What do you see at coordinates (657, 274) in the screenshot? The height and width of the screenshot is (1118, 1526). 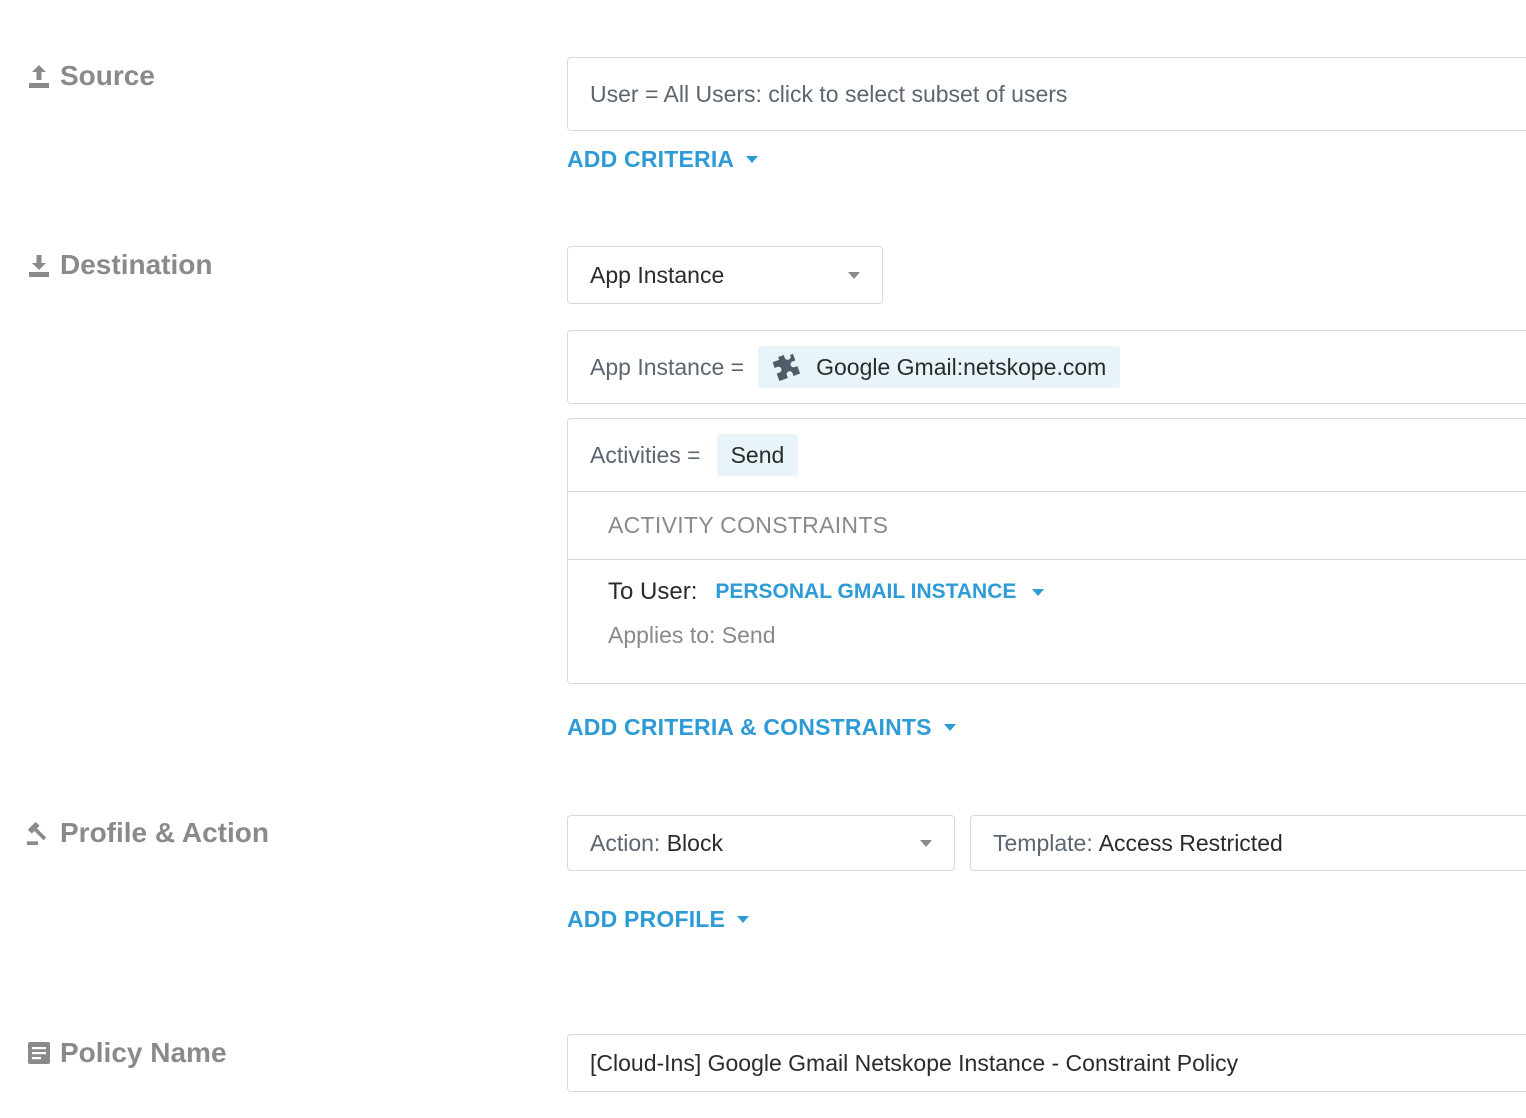 I see `destination-type-value: App Instance` at bounding box center [657, 274].